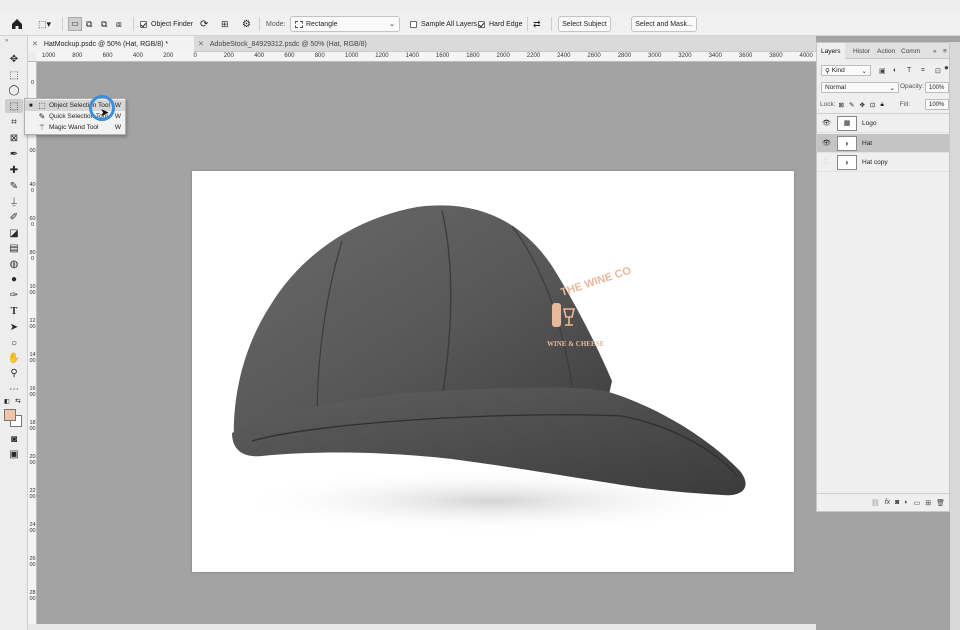  What do you see at coordinates (910, 51) in the screenshot?
I see `tab-comments: Comm` at bounding box center [910, 51].